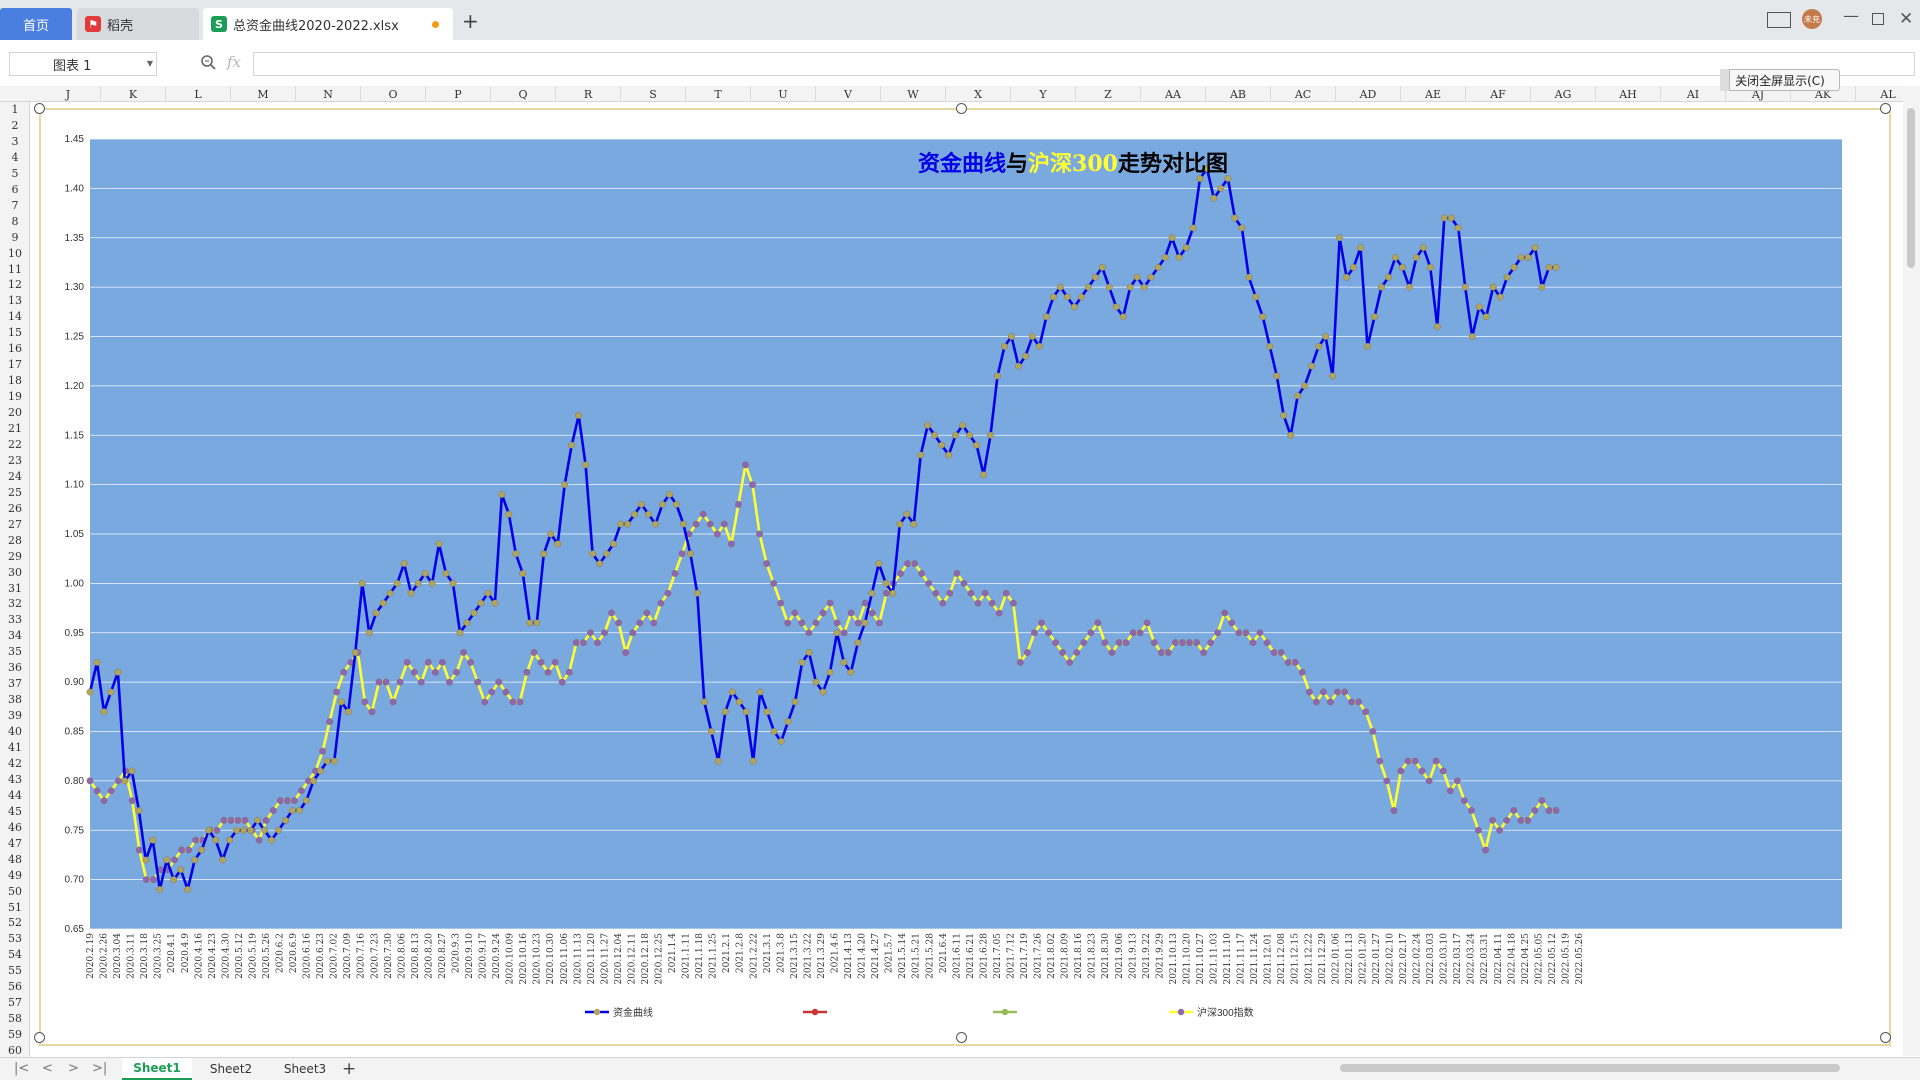  Describe the element at coordinates (15, 700) in the screenshot. I see `row-header-cell: 38` at that location.